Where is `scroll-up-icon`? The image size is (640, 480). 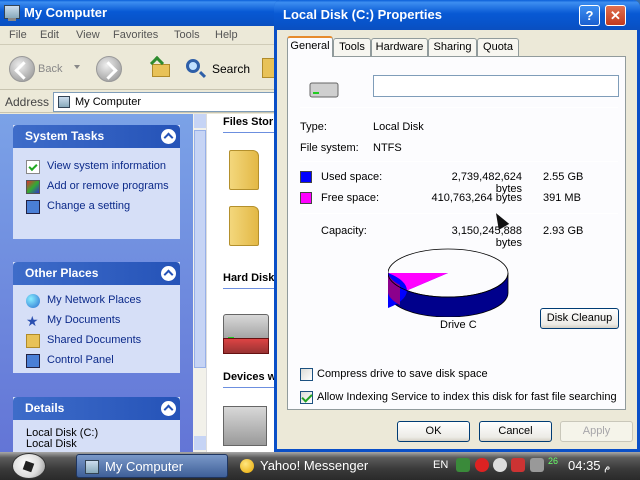 scroll-up-icon is located at coordinates (200, 121).